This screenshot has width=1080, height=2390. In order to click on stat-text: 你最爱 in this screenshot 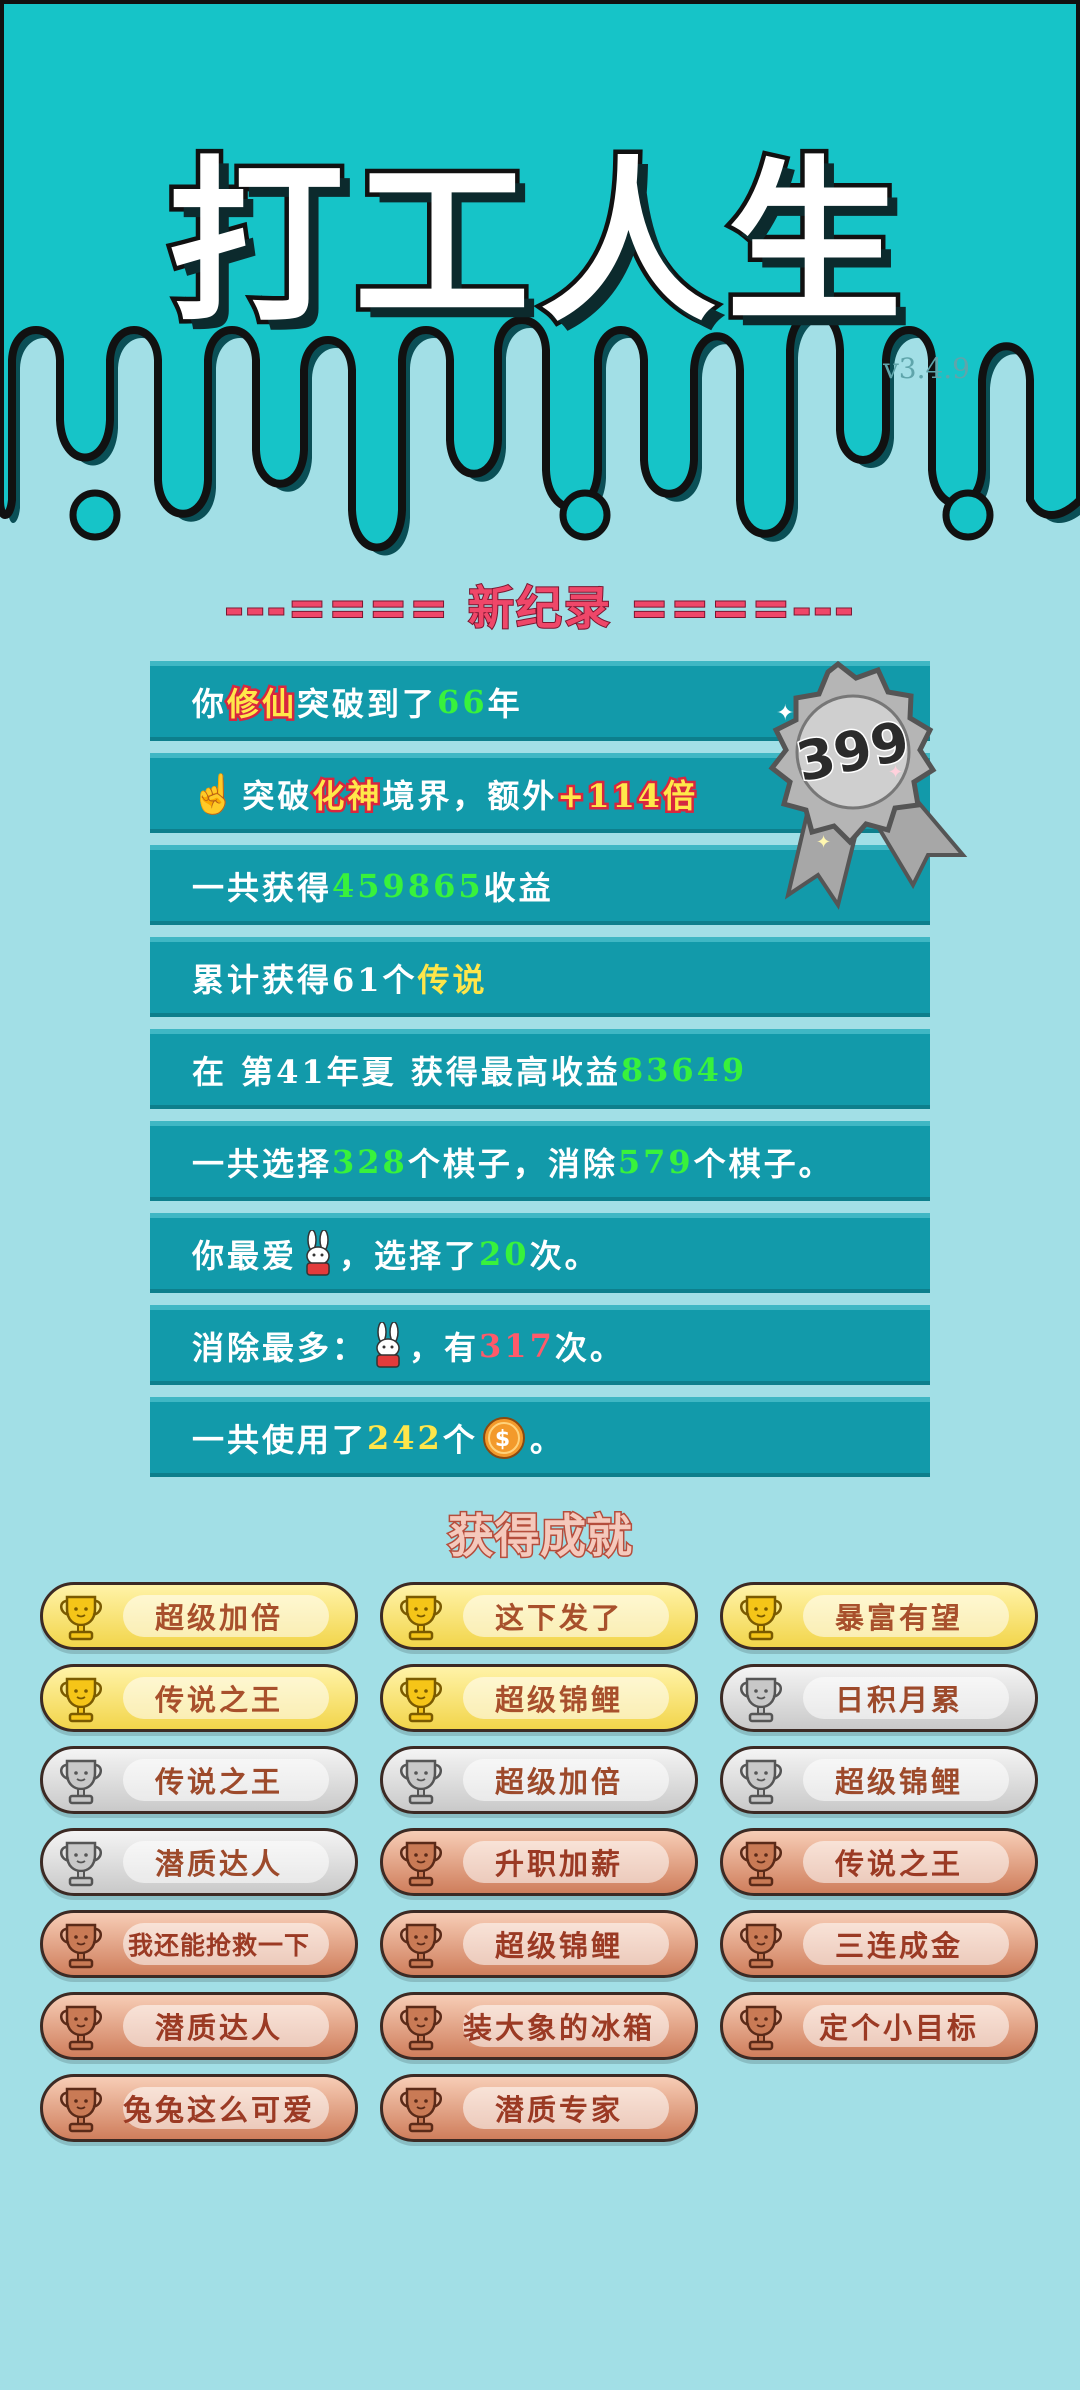, I will do `click(245, 1255)`.